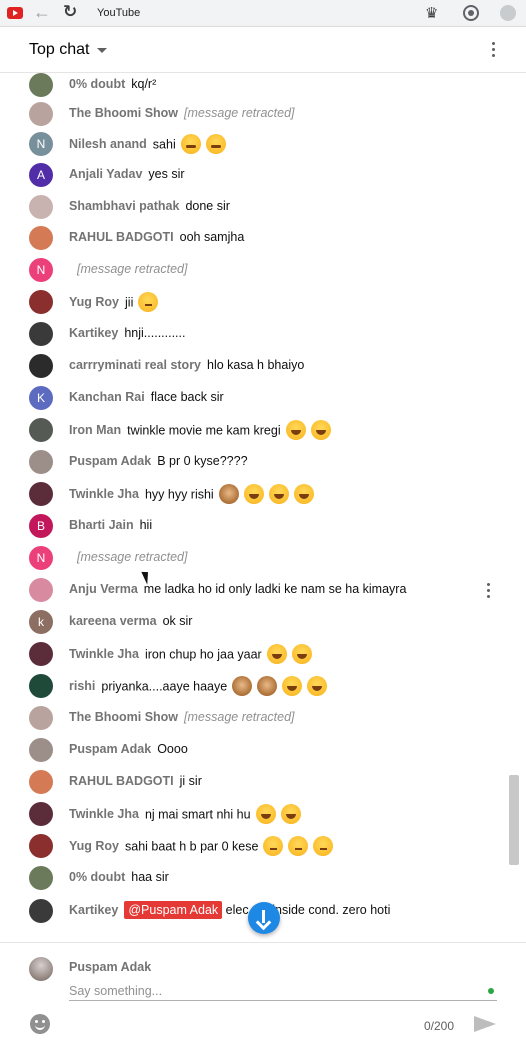 This screenshot has height=1058, width=526. What do you see at coordinates (59, 50) in the screenshot?
I see `chat-mode-title: Top chat` at bounding box center [59, 50].